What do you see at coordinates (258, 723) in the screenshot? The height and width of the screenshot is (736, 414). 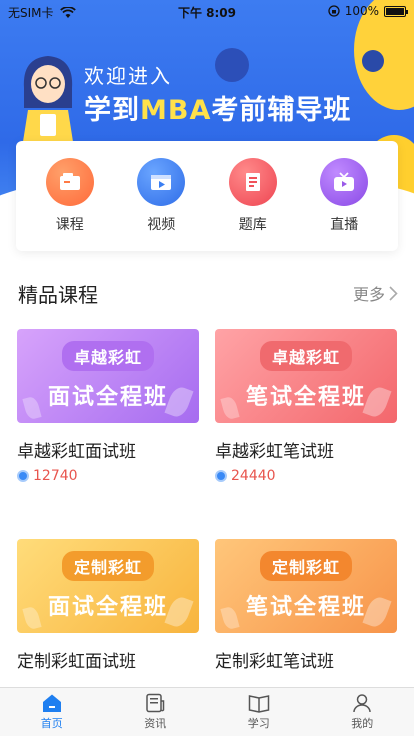 I see `tab-label: 学习` at bounding box center [258, 723].